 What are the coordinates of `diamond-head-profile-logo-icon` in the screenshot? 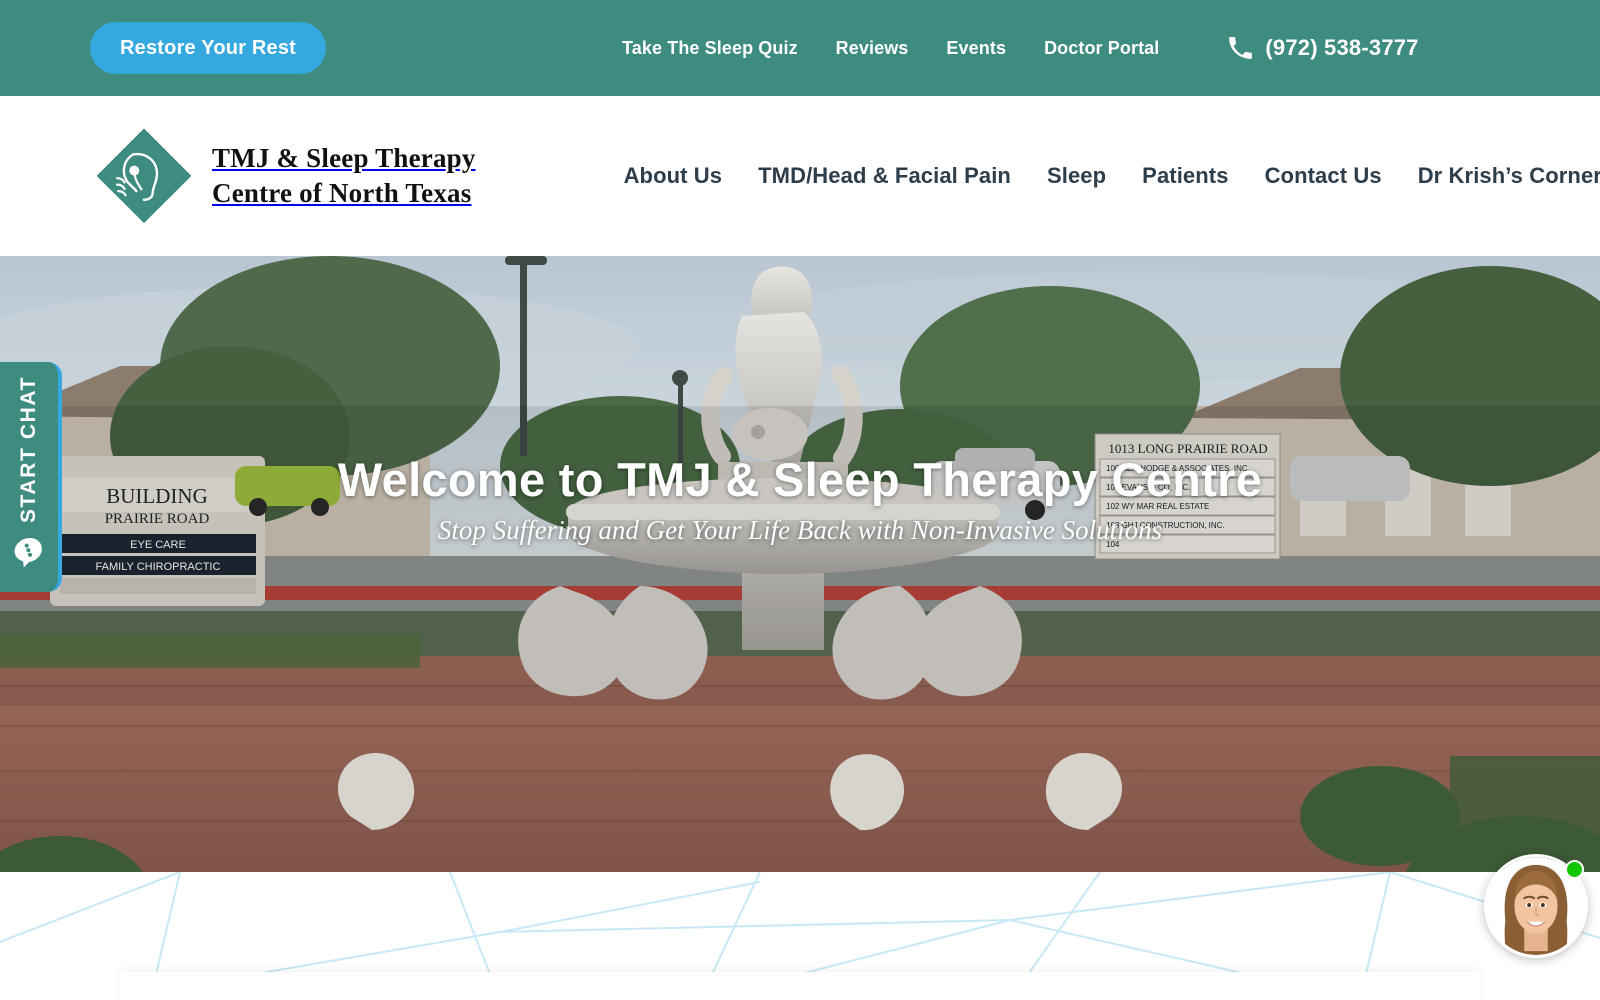 It's located at (144, 176).